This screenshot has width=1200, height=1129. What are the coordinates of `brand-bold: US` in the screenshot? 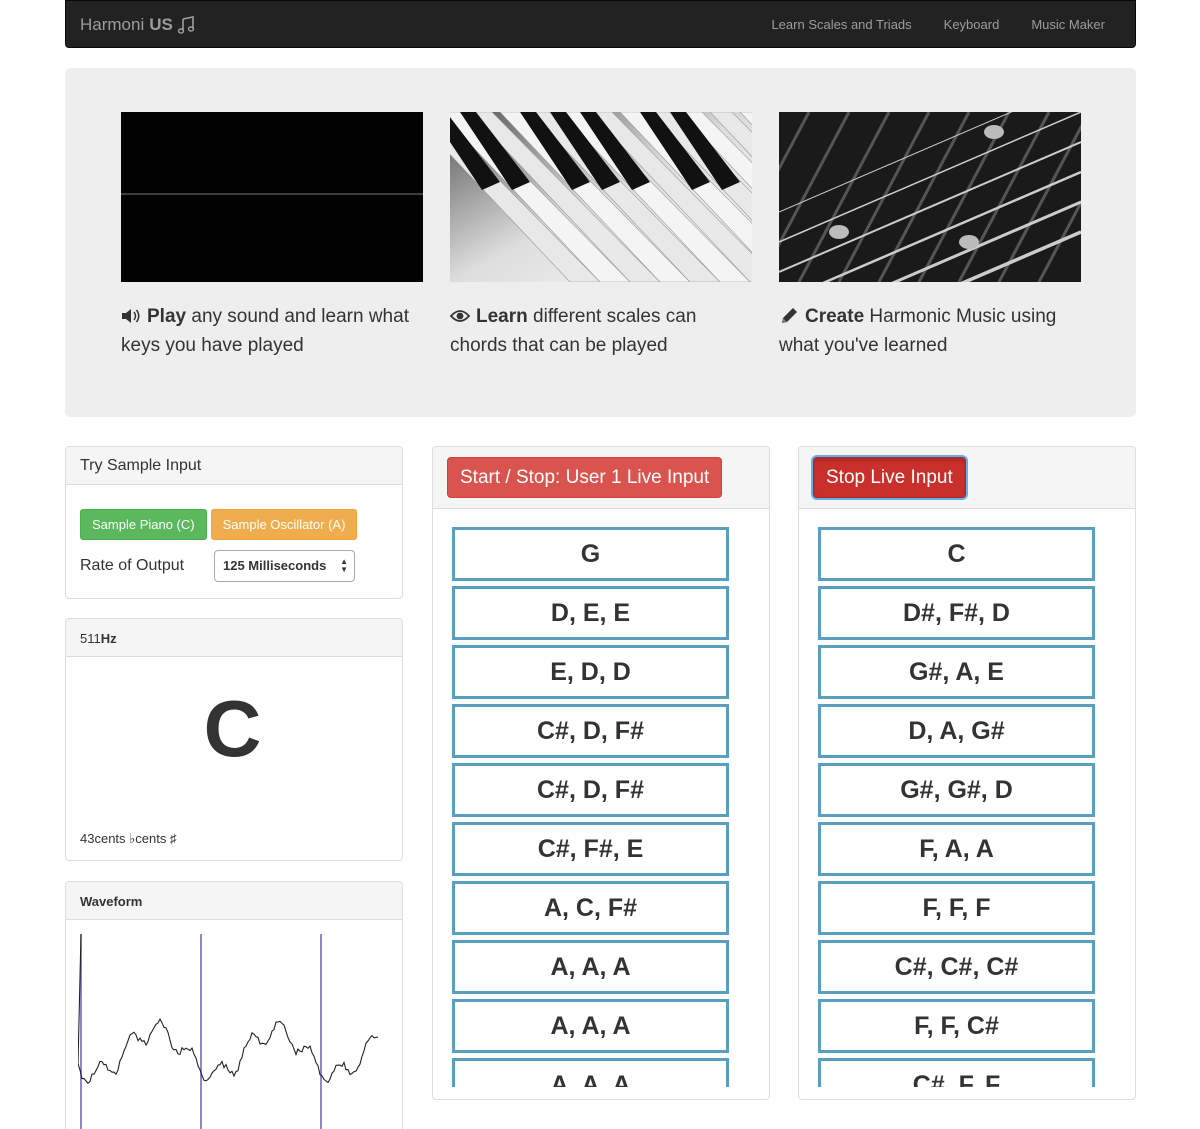 It's located at (161, 25).